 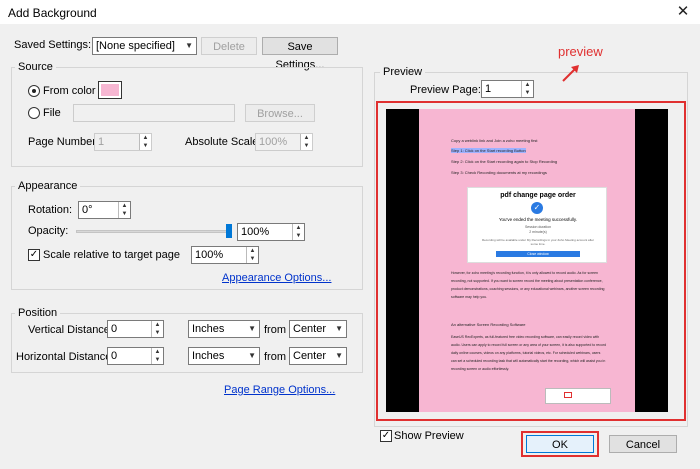 What do you see at coordinates (223, 142) in the screenshot?
I see `absolute-scale-label: Absolute Scale:` at bounding box center [223, 142].